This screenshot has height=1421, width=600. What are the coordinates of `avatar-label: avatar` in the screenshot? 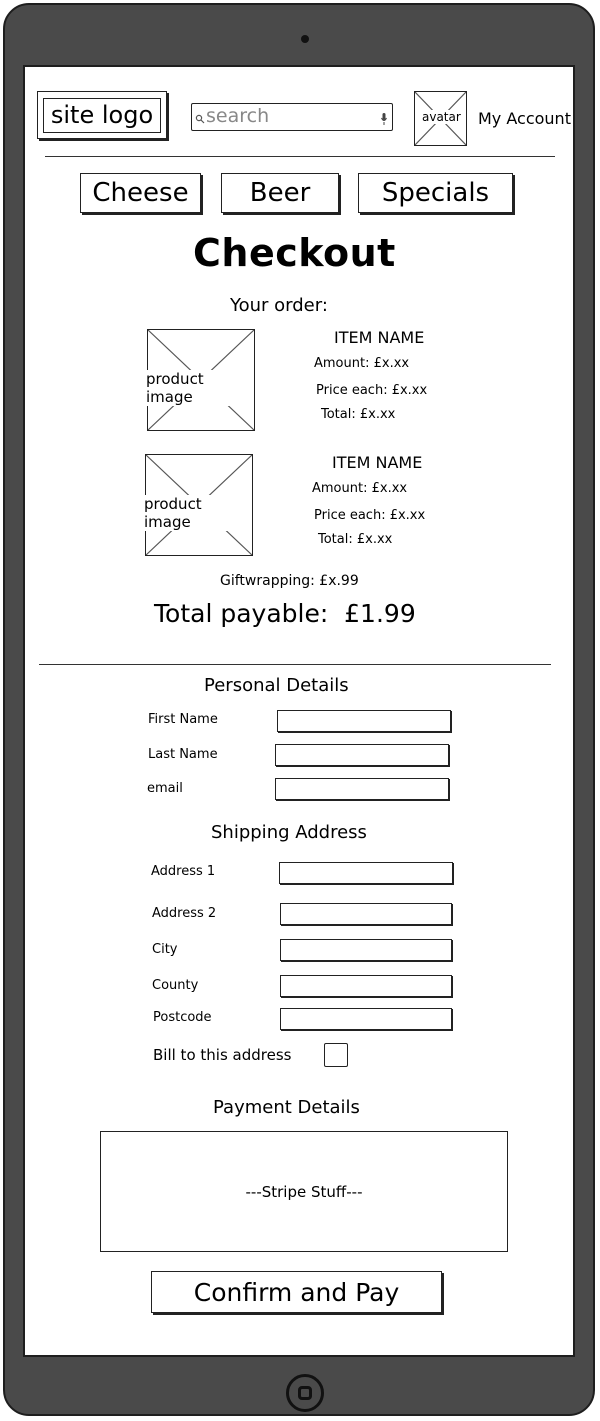 It's located at (441, 117).